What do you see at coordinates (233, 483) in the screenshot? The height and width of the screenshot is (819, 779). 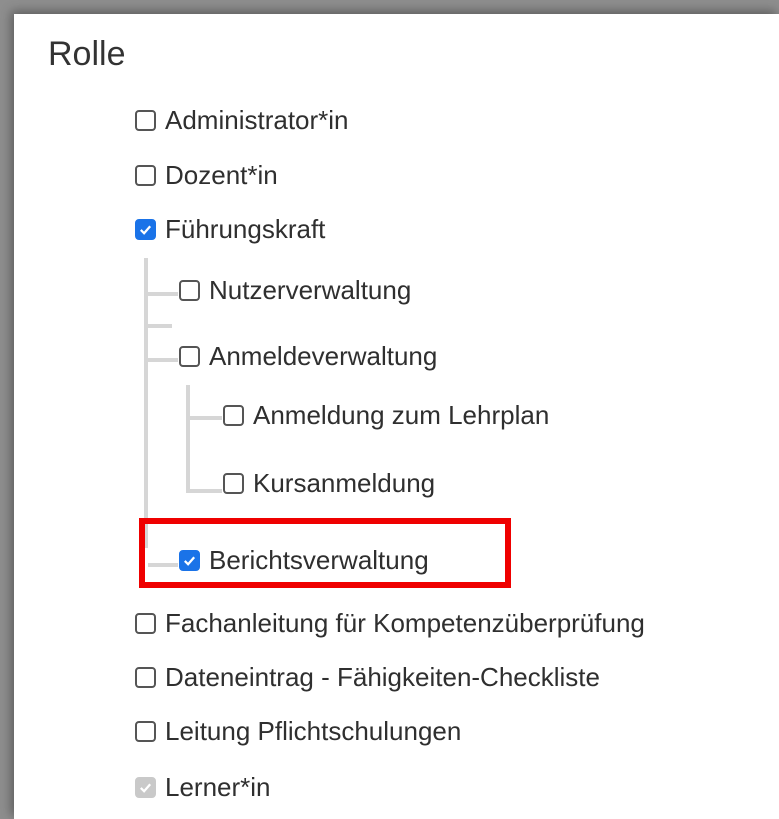 I see `checkbox-kursanmeldung` at bounding box center [233, 483].